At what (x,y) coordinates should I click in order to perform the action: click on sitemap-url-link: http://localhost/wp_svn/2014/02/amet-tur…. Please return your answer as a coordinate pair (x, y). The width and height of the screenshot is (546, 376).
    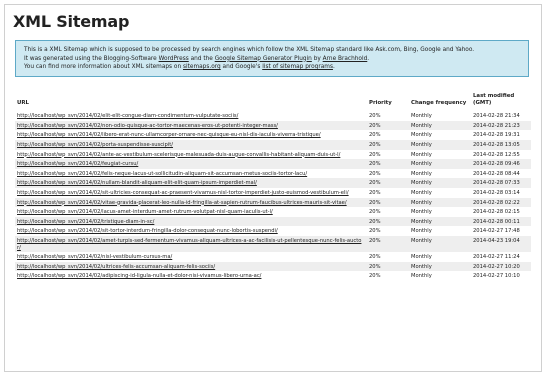
    Looking at the image, I should click on (189, 244).